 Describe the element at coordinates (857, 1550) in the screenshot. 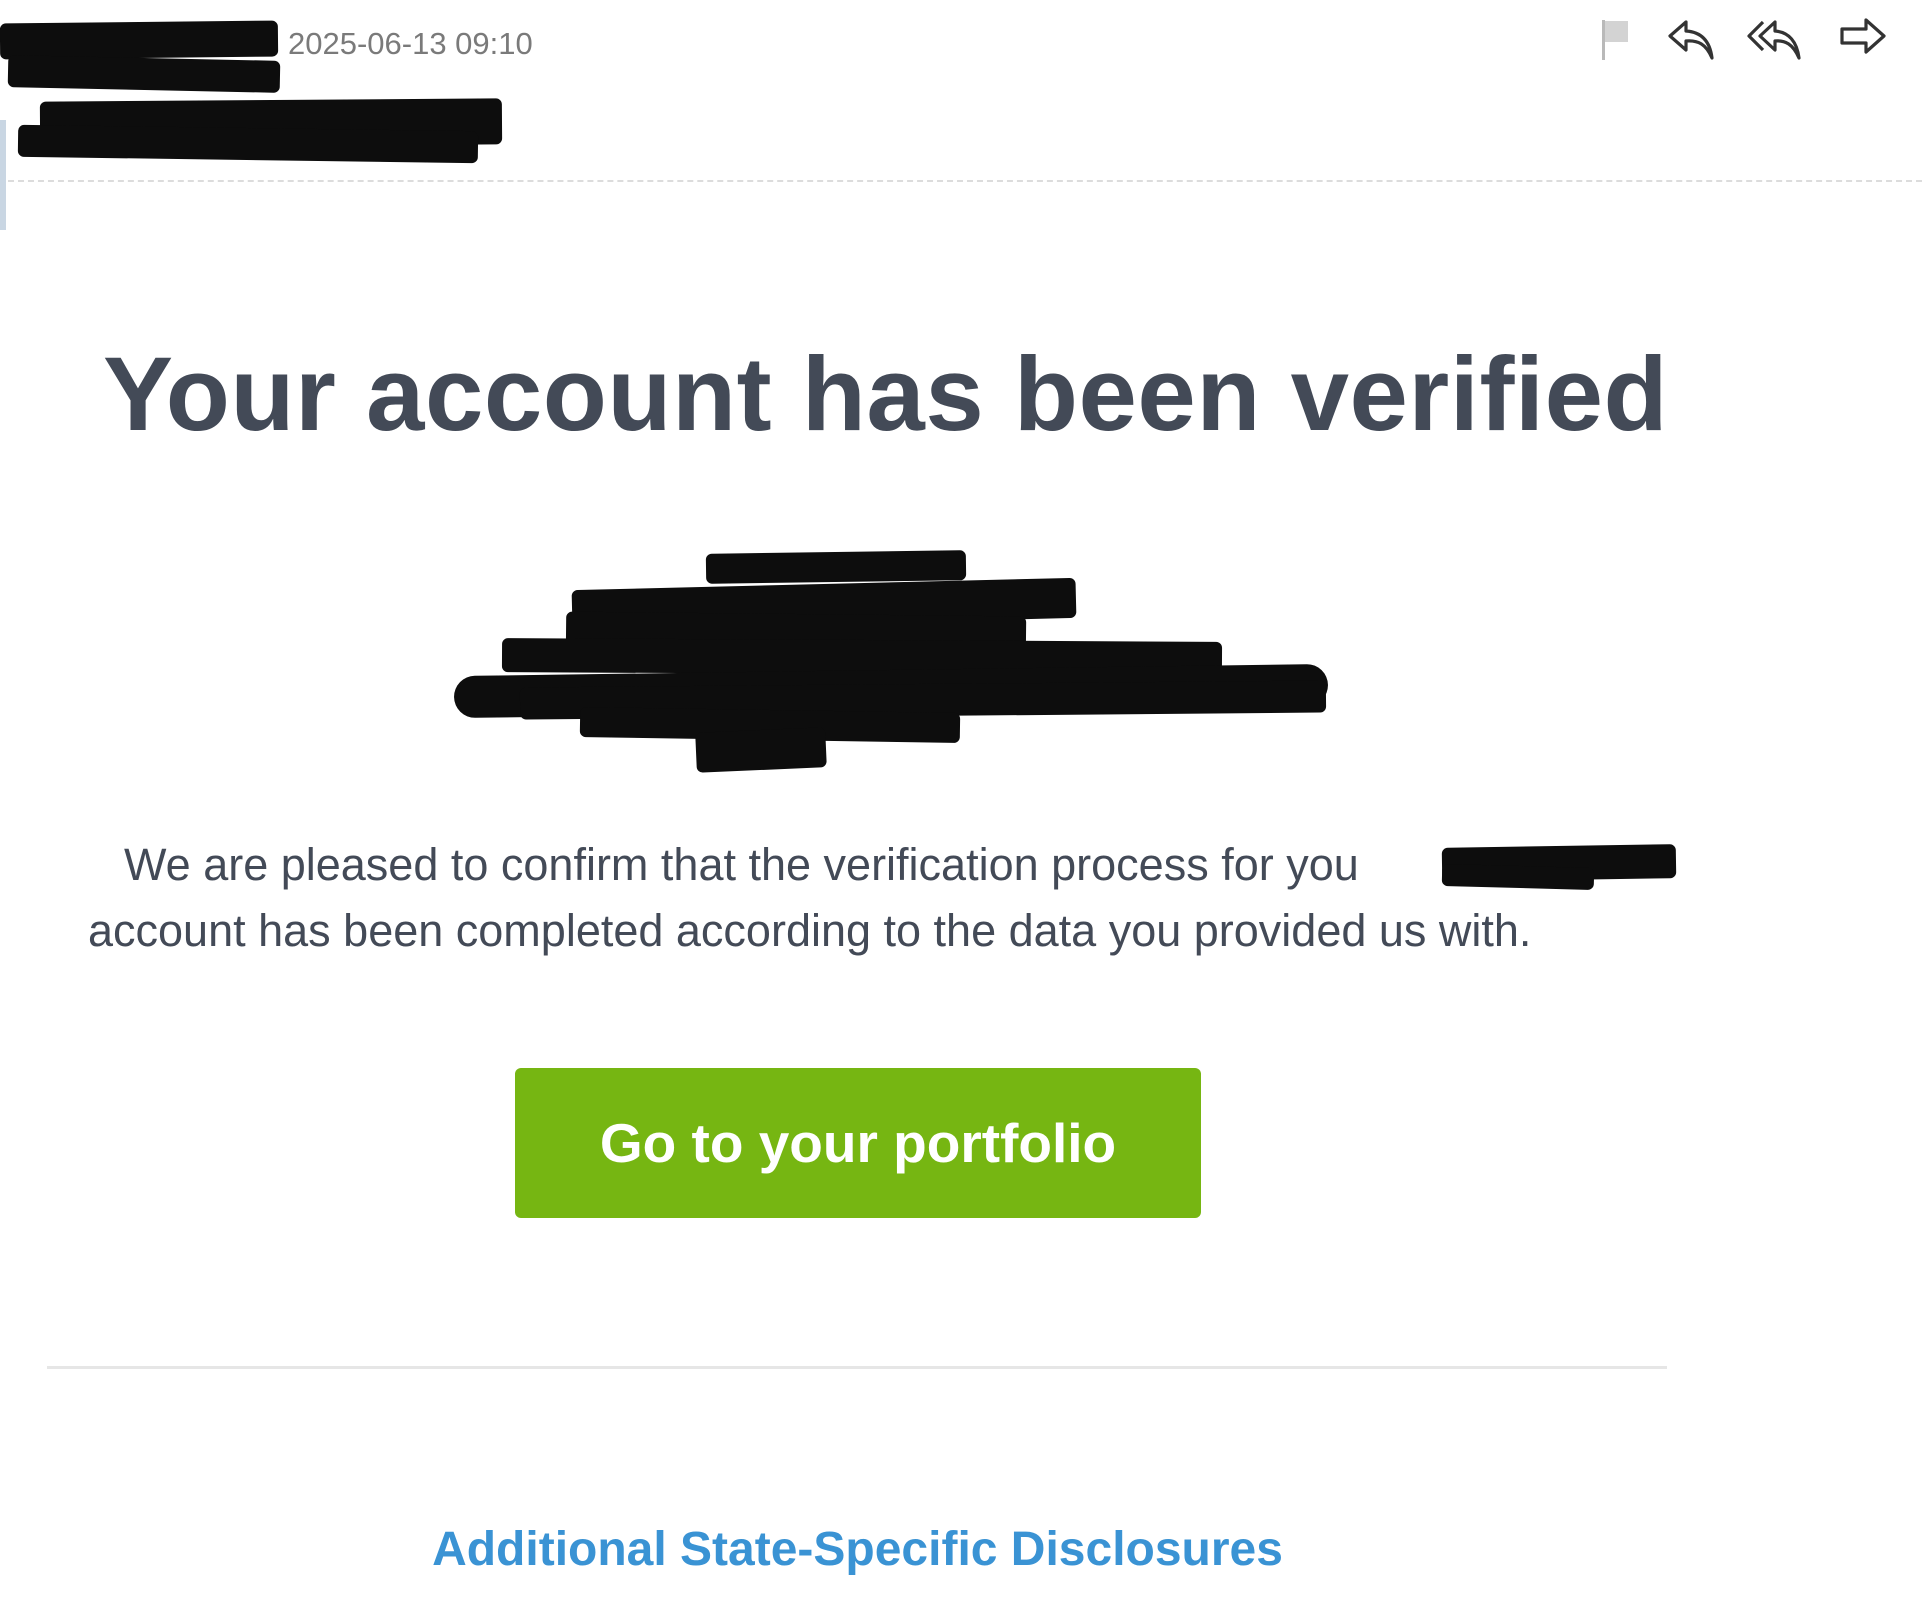

I see `state-disclosures-link: Additional State-Specific Disclosures` at that location.